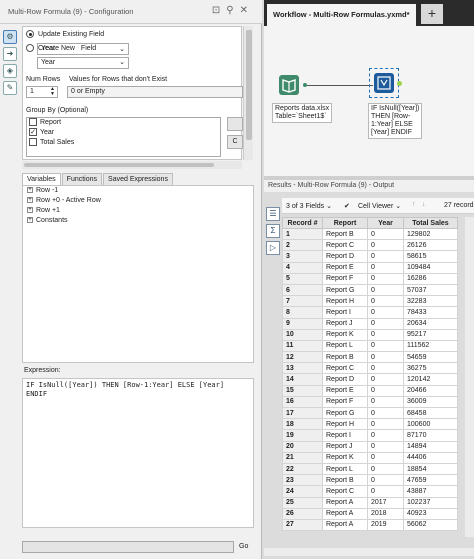 The image size is (474, 559). What do you see at coordinates (273, 248) in the screenshot?
I see `tag-icon: ▷` at bounding box center [273, 248].